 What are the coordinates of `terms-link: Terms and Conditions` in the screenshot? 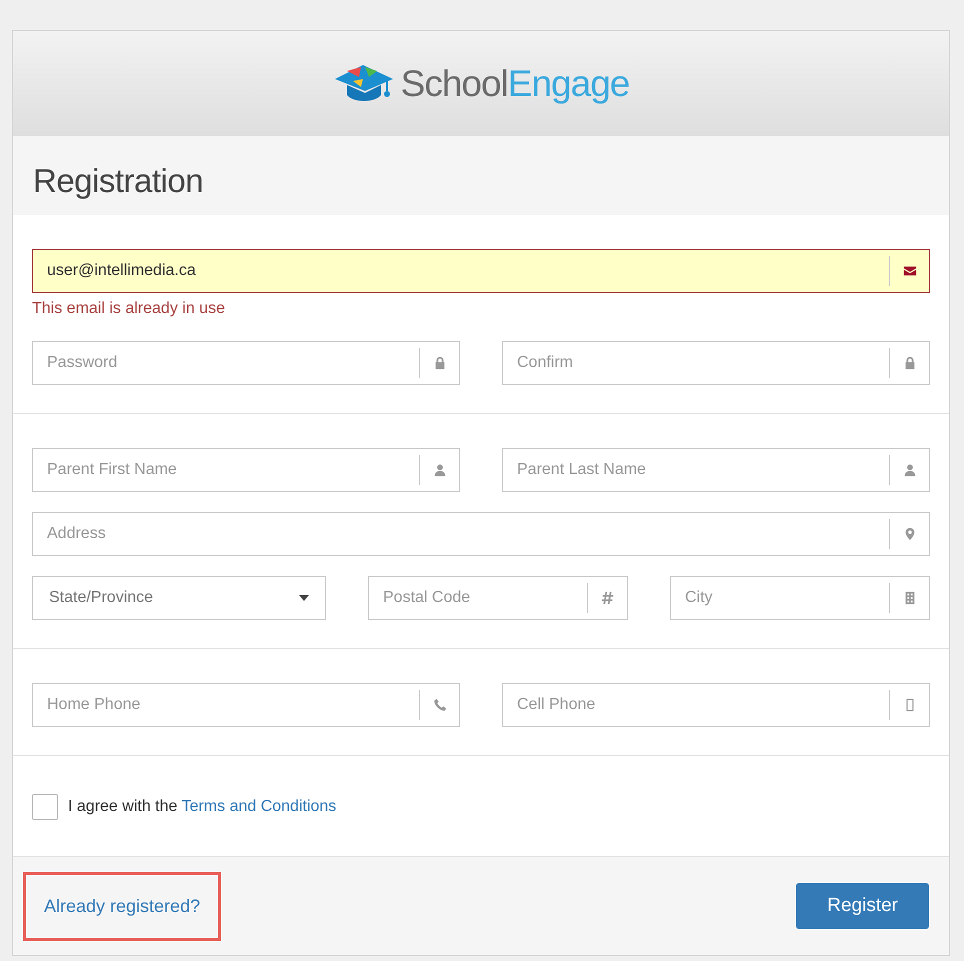 It's located at (259, 806).